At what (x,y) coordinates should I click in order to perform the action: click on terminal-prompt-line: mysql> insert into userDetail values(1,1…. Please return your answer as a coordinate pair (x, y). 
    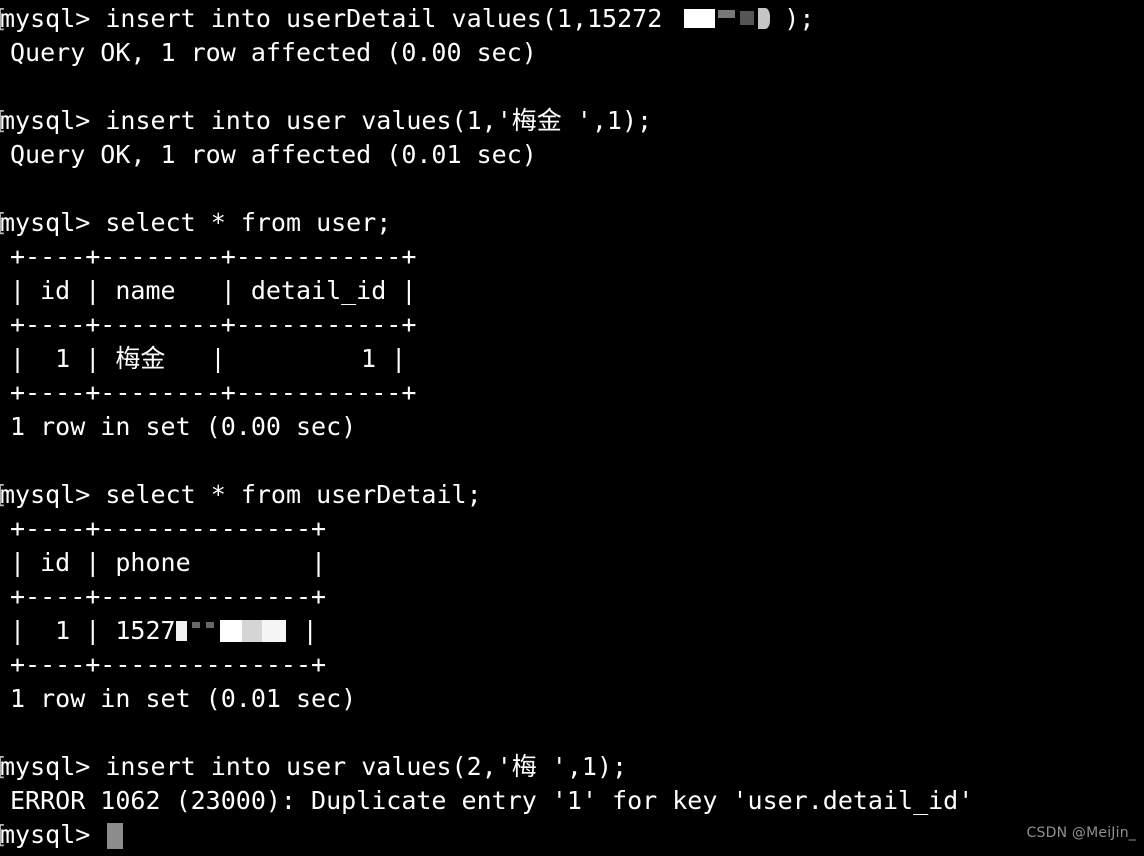
    Looking at the image, I should click on (486, 19).